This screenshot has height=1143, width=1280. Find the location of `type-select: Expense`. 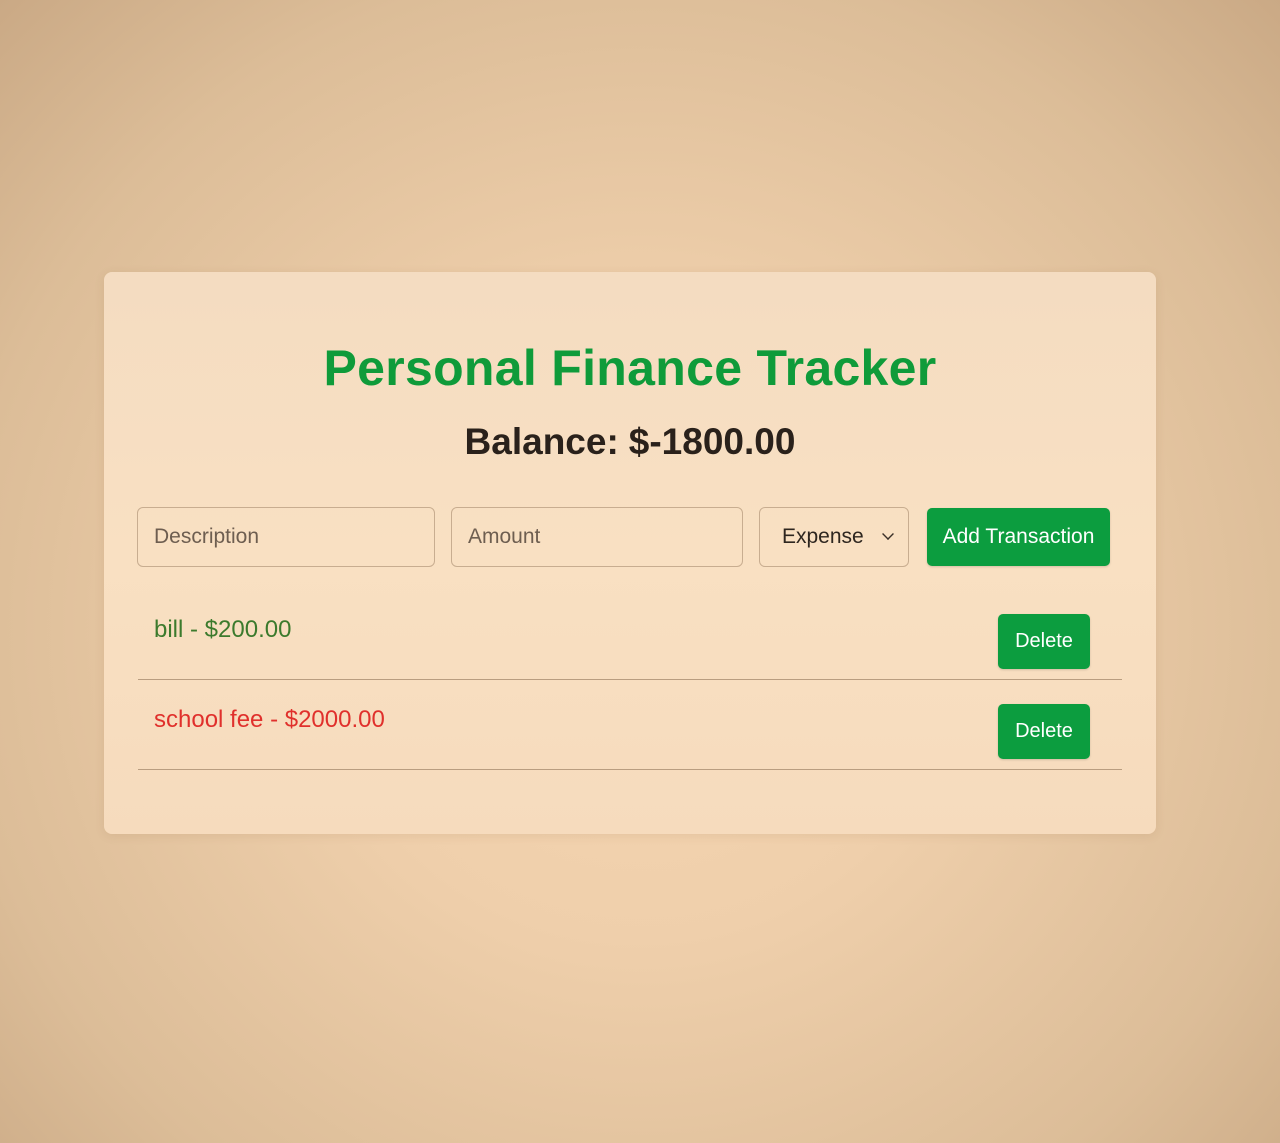

type-select: Expense is located at coordinates (834, 537).